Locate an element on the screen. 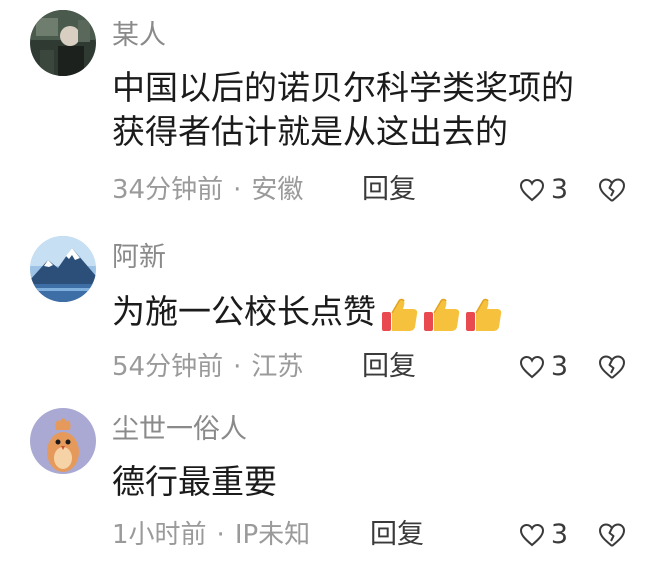  comment-text-body: 为施一公校长点赞 is located at coordinates (244, 311).